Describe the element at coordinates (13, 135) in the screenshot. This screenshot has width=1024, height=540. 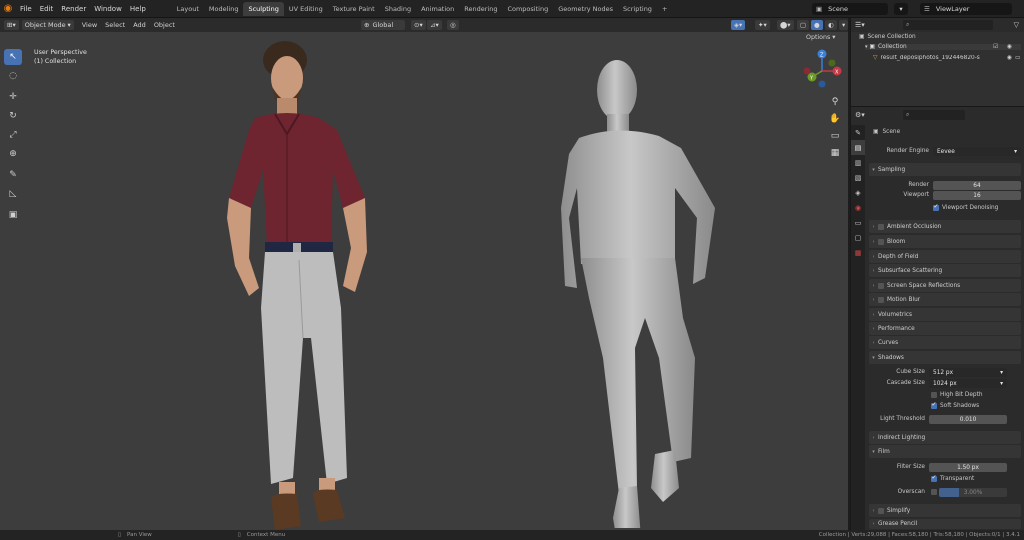
I see `scale-tool-icon: ⤢` at that location.